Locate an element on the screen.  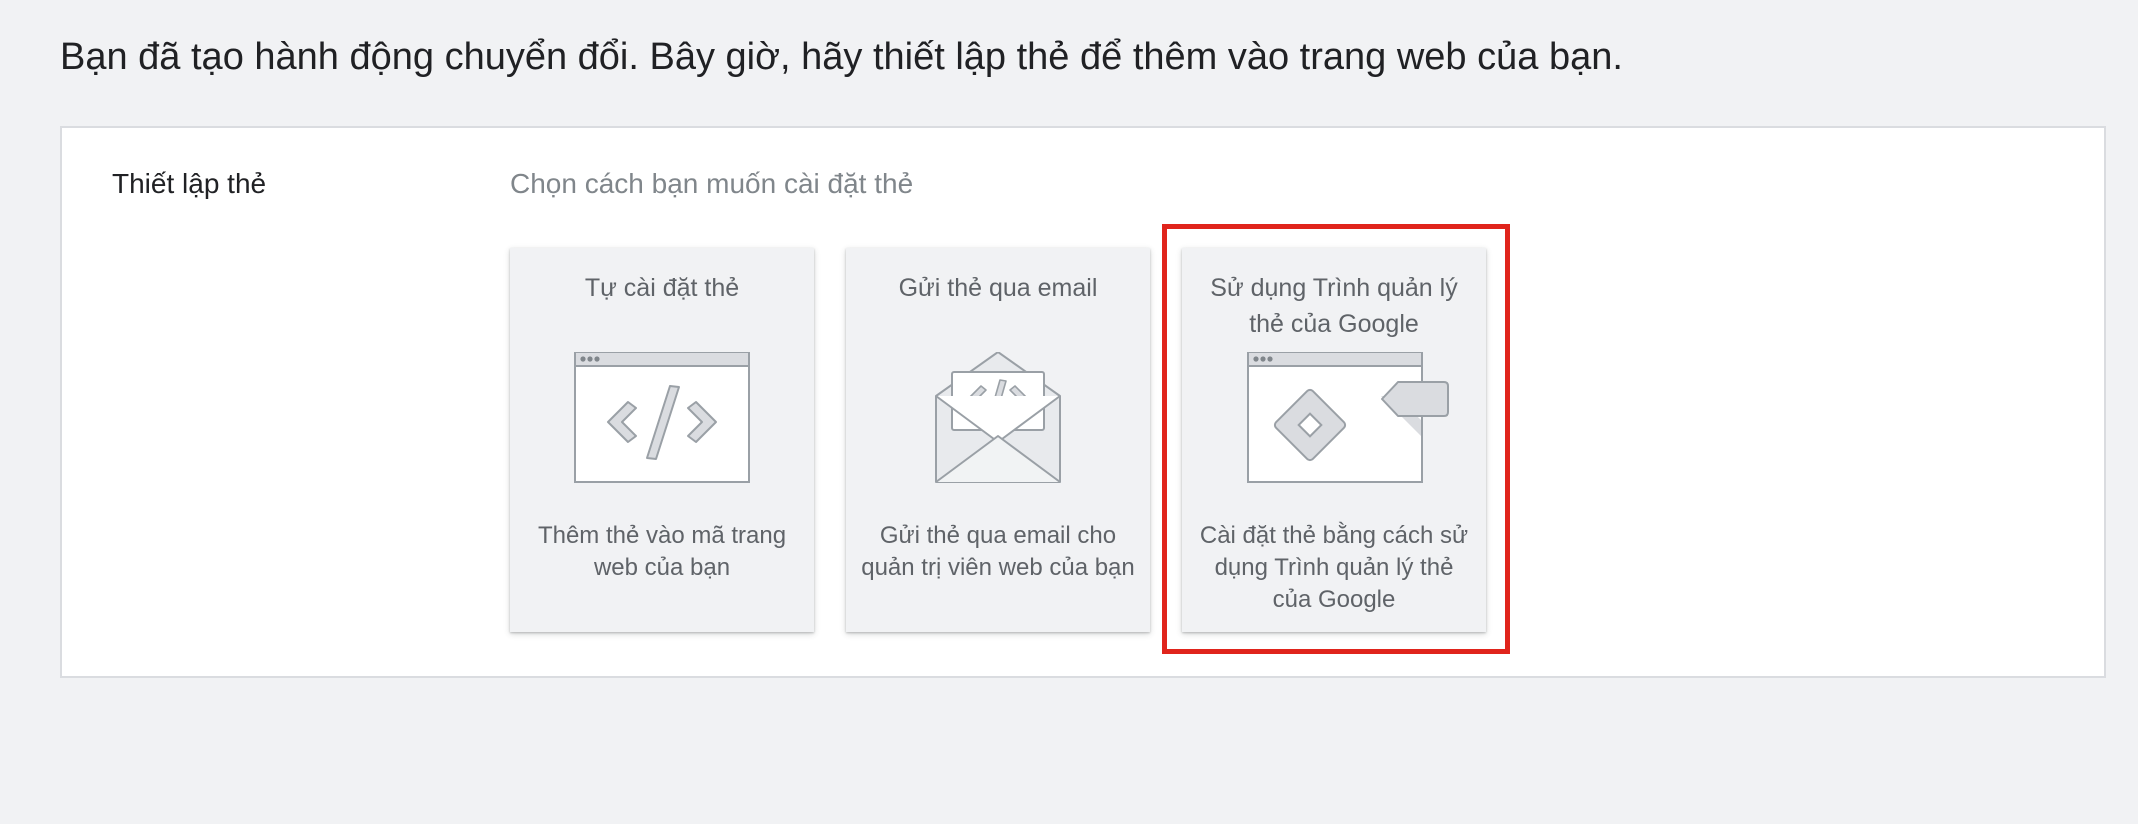
google-tag-manager-icon is located at coordinates (1348, 417).